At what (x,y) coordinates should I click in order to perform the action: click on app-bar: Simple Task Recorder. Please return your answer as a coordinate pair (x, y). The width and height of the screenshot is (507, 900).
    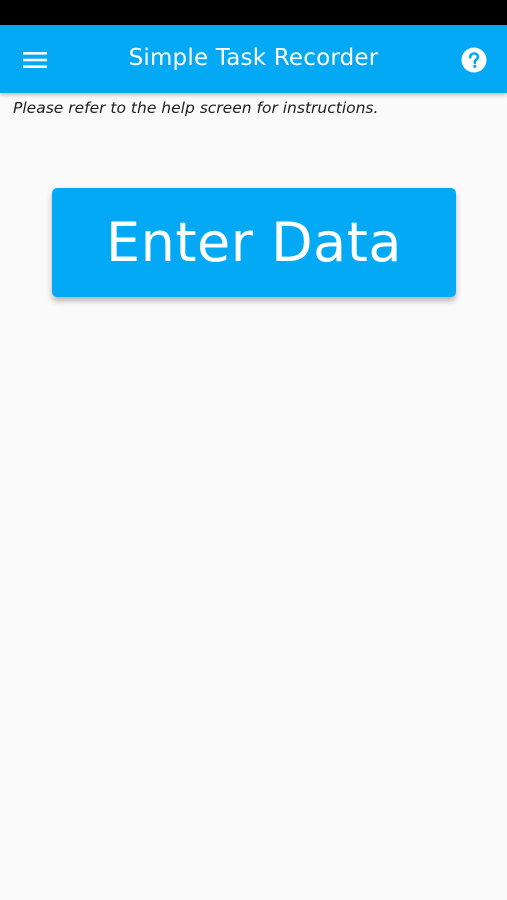
    Looking at the image, I should click on (253, 59).